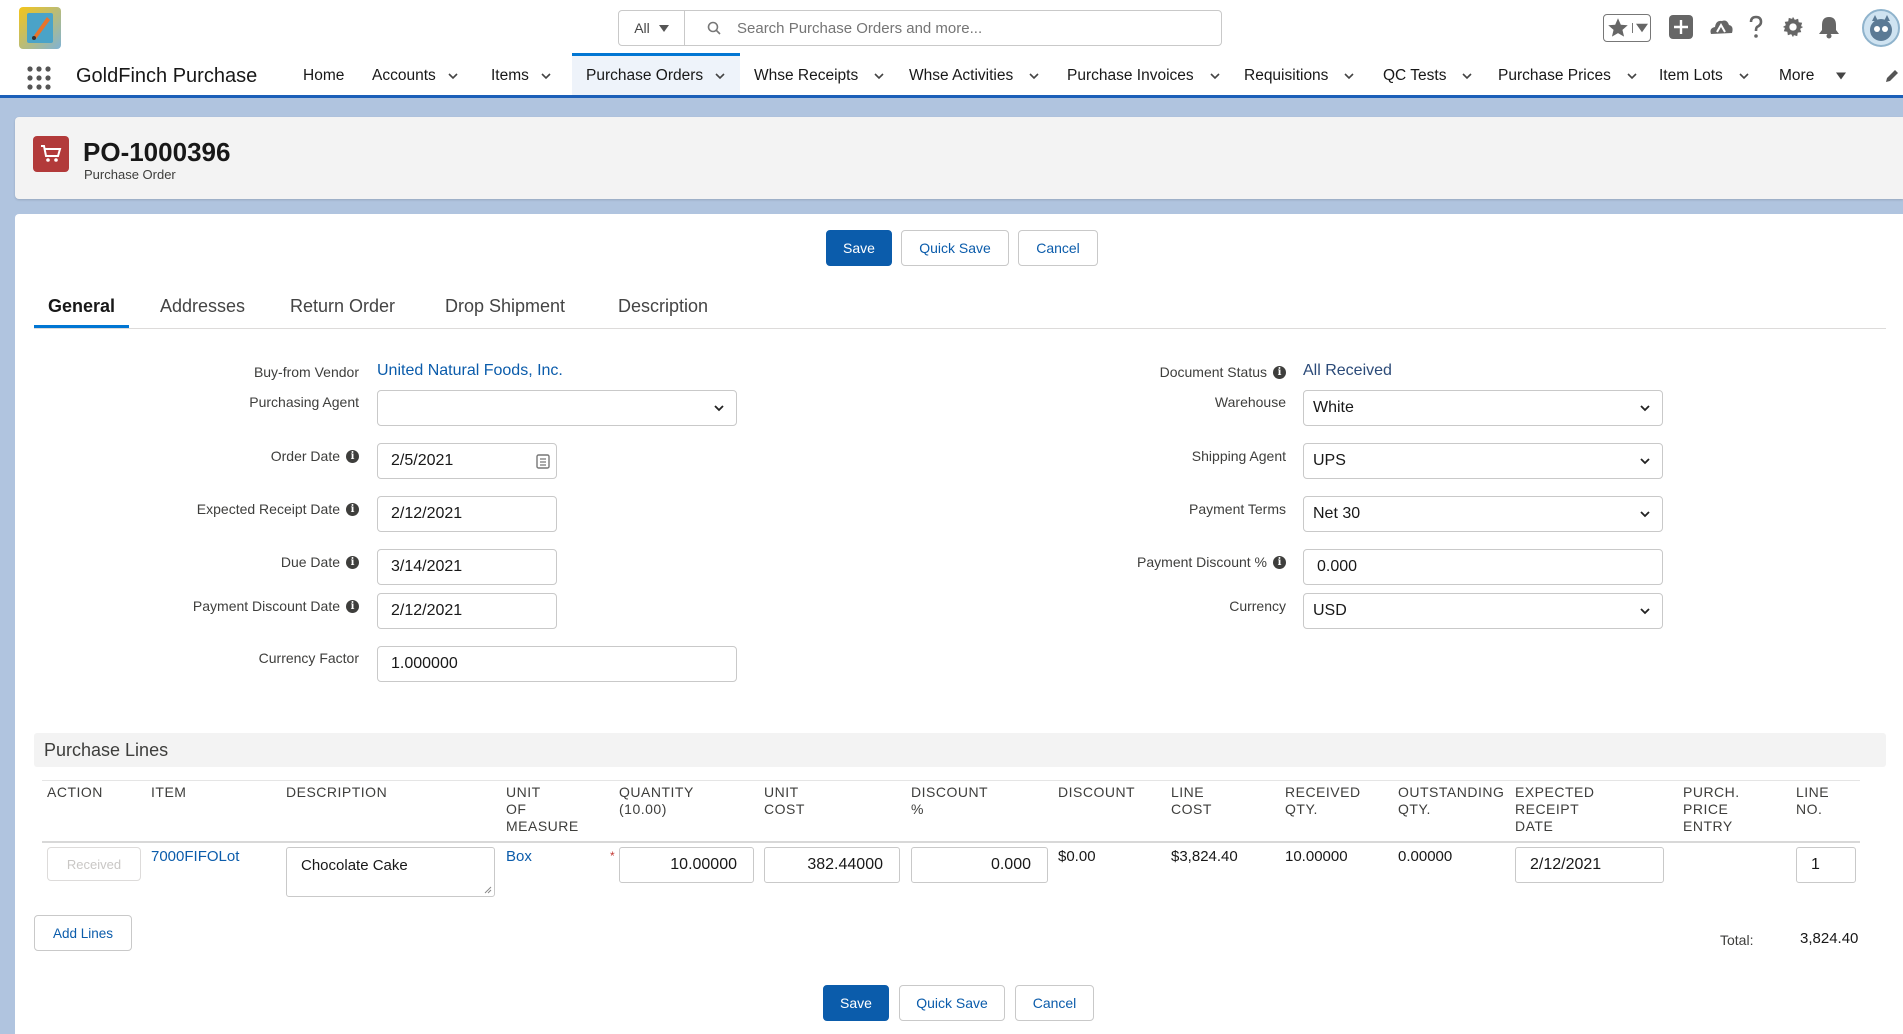  I want to click on line-no-input: 1, so click(1826, 865).